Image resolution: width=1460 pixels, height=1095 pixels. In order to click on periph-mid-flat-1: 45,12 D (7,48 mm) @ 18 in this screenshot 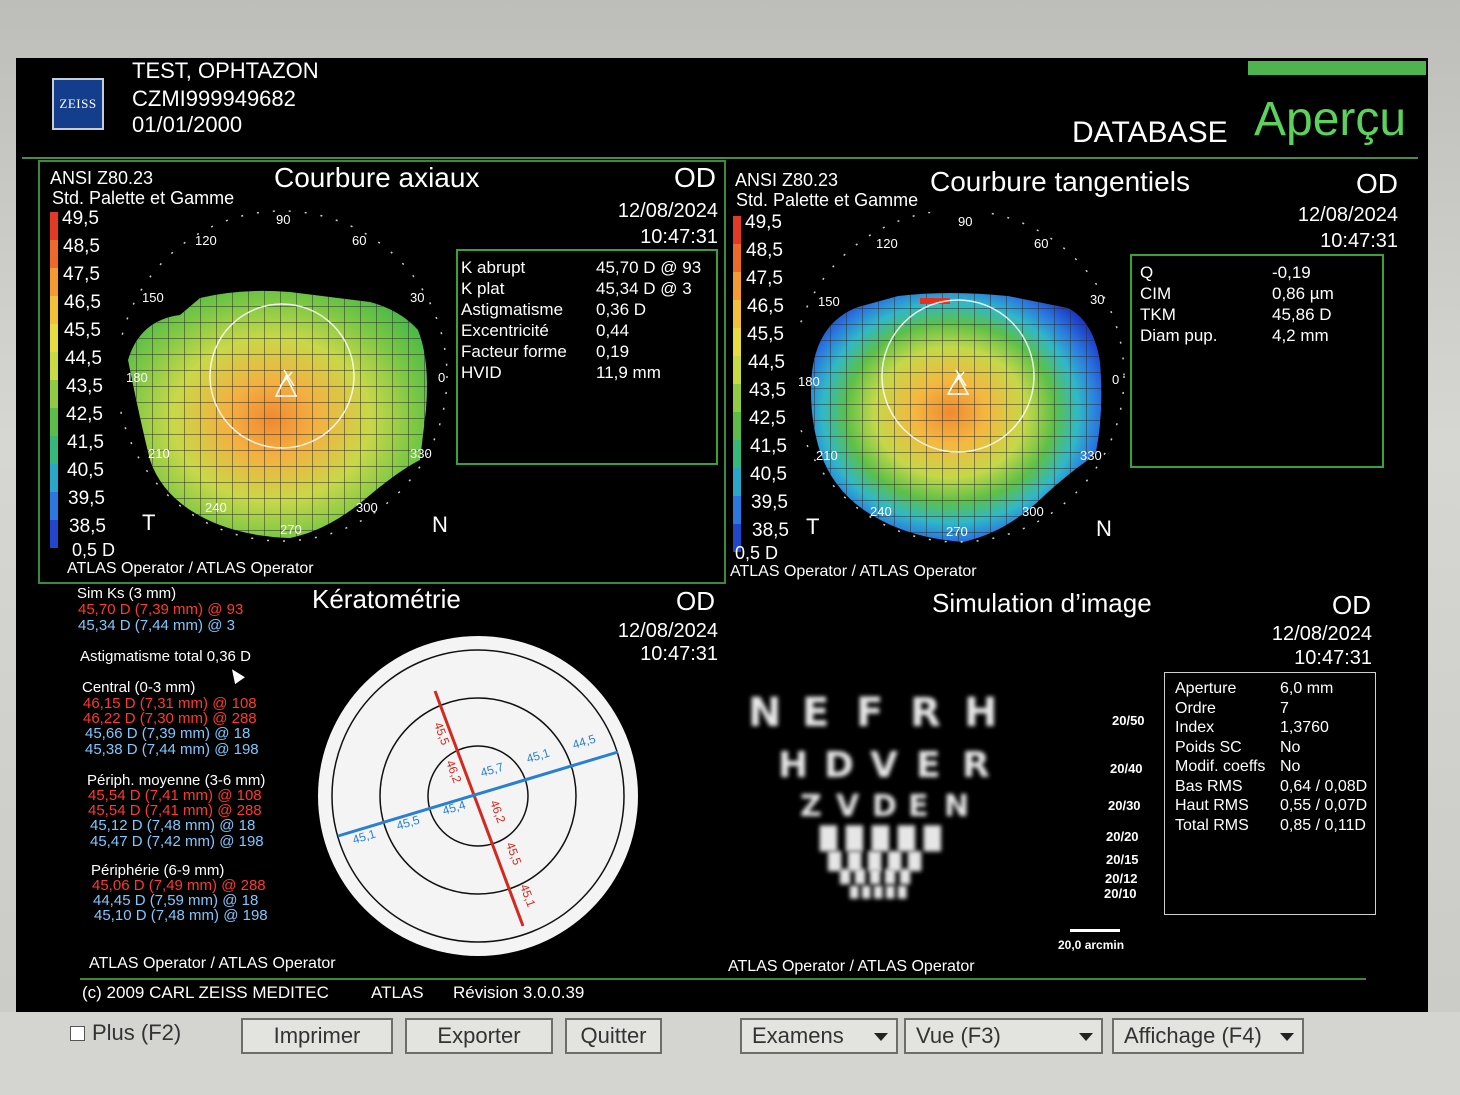, I will do `click(173, 825)`.